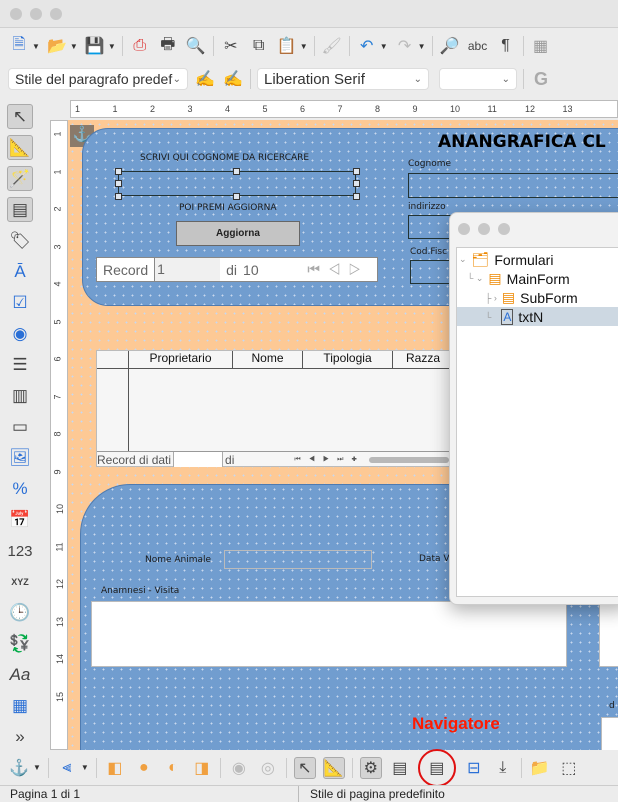 This screenshot has height=802, width=618. Describe the element at coordinates (56, 14) in the screenshot. I see `zoom-window-button` at that location.